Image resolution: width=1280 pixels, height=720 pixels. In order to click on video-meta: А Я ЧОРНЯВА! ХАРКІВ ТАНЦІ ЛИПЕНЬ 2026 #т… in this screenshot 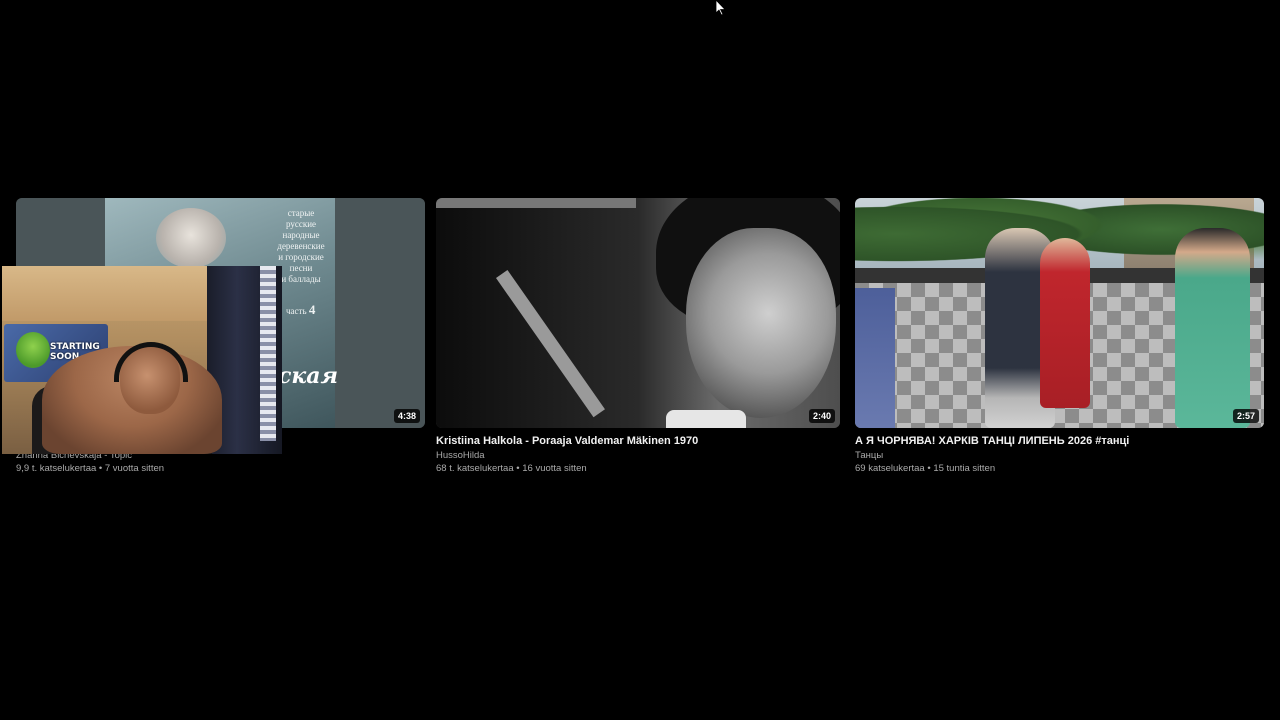, I will do `click(1059, 451)`.